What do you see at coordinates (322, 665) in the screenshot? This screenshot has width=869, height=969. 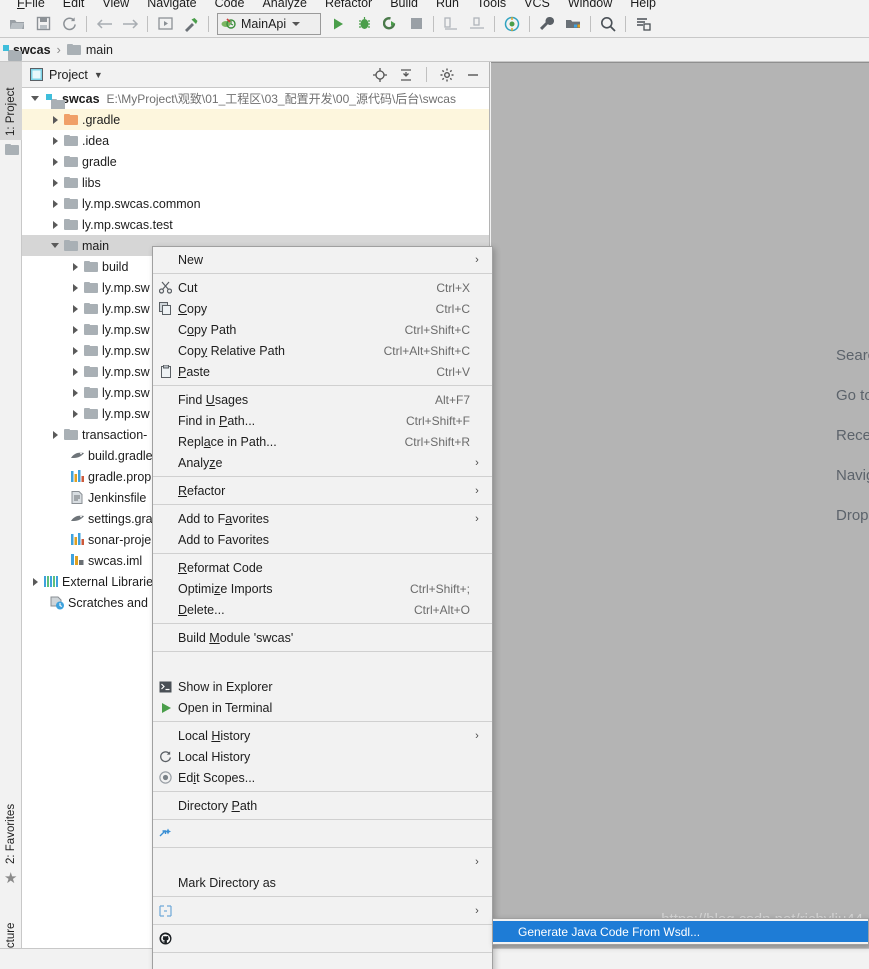 I see `menu-item-show-in-explorer` at bounding box center [322, 665].